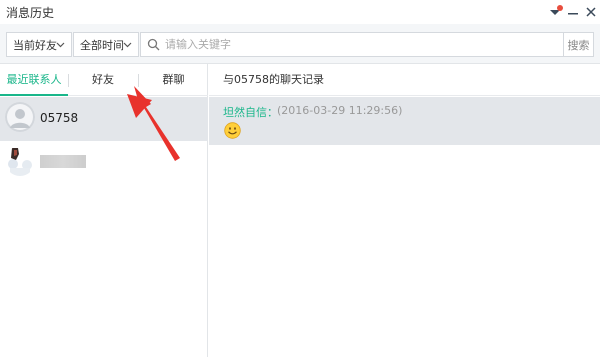 The height and width of the screenshot is (357, 600). I want to click on message-timestamp: (2016-03-29 11:29:56), so click(340, 110).